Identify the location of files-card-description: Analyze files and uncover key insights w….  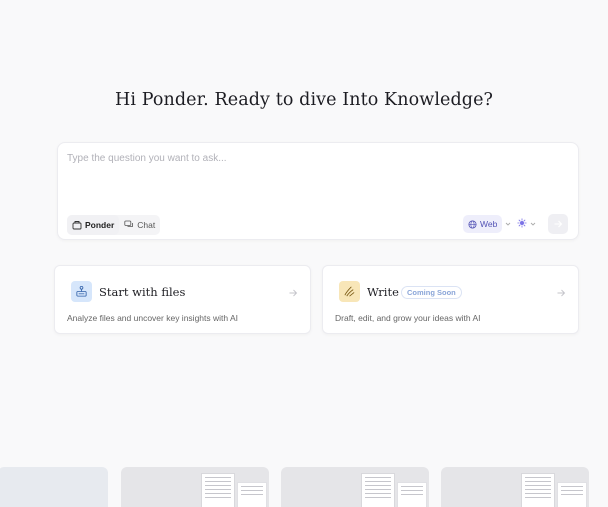
(153, 318).